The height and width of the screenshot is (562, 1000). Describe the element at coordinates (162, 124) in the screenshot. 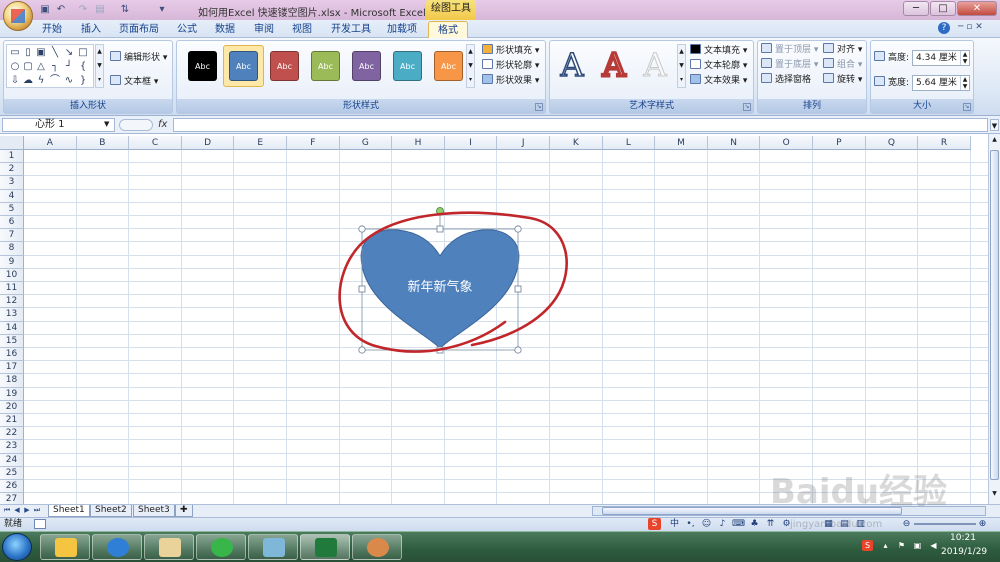

I see `insert-function-icon: fx` at that location.